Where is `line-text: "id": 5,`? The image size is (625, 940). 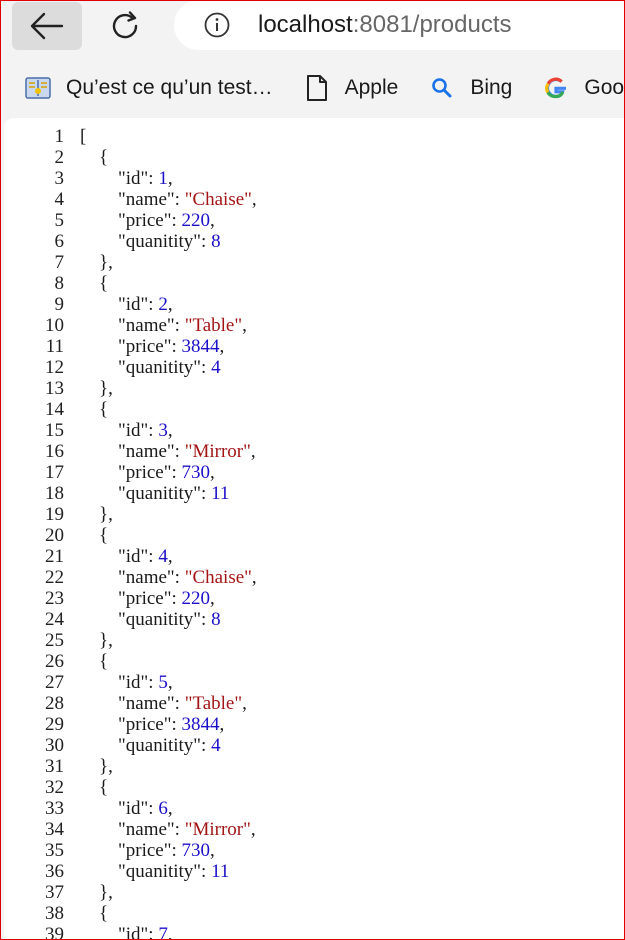
line-text: "id": 5, is located at coordinates (126, 682).